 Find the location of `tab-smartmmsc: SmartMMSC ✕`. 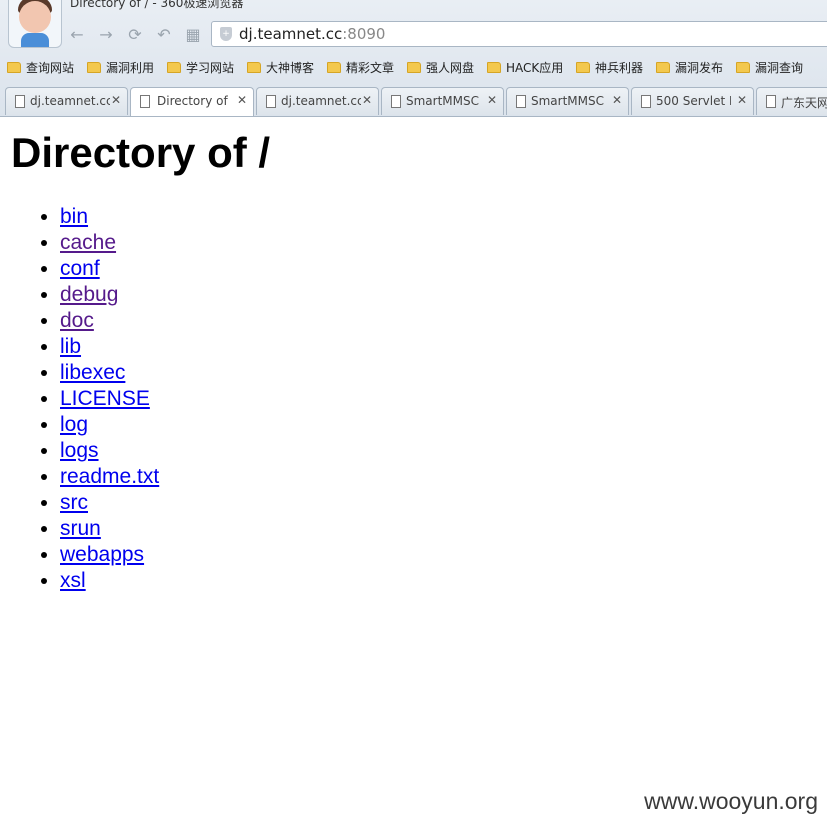

tab-smartmmsc: SmartMMSC ✕ is located at coordinates (442, 101).